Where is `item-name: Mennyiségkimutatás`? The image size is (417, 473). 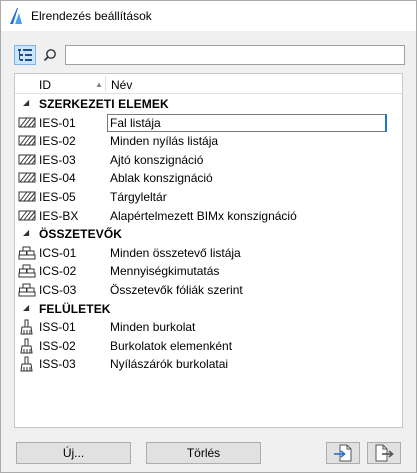 item-name: Mennyiségkimutatás is located at coordinates (165, 271).